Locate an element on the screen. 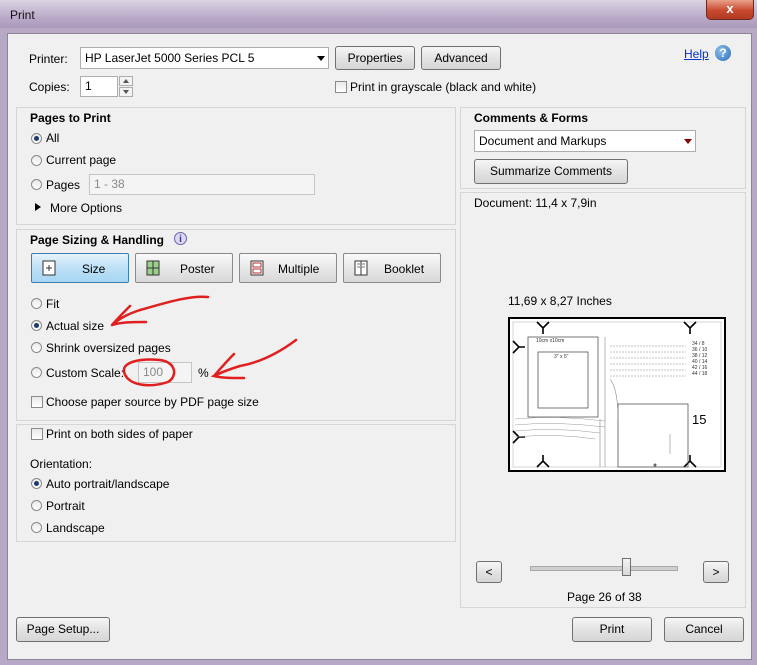 The width and height of the screenshot is (757, 665). radio-current-page is located at coordinates (36, 160).